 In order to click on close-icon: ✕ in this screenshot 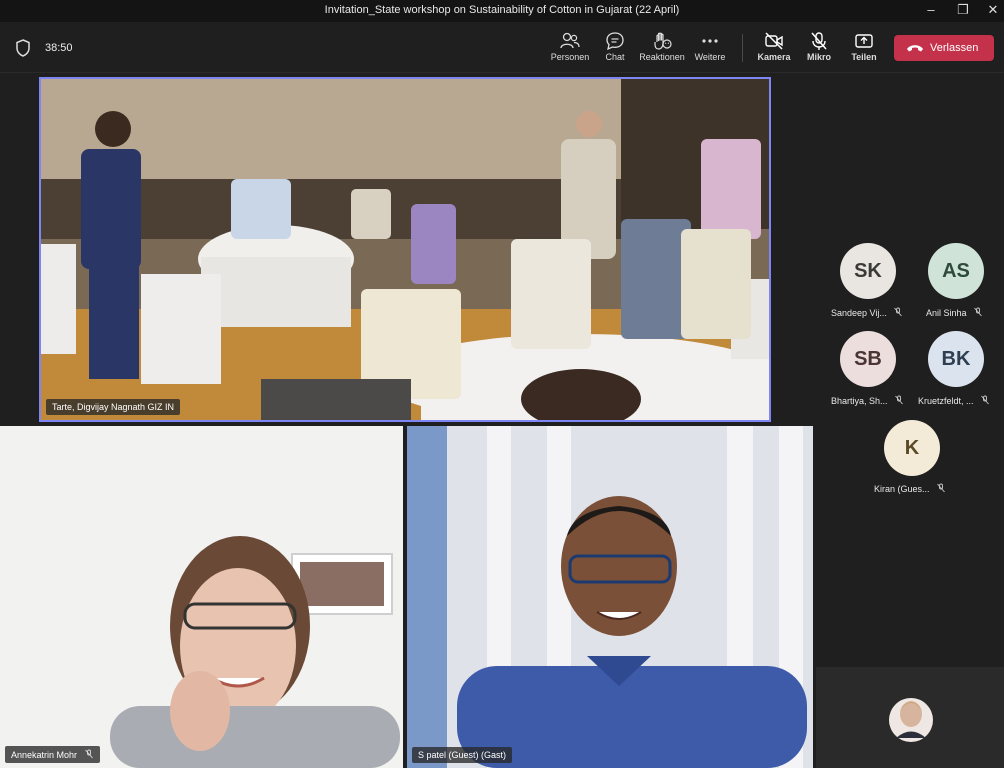, I will do `click(991, 11)`.